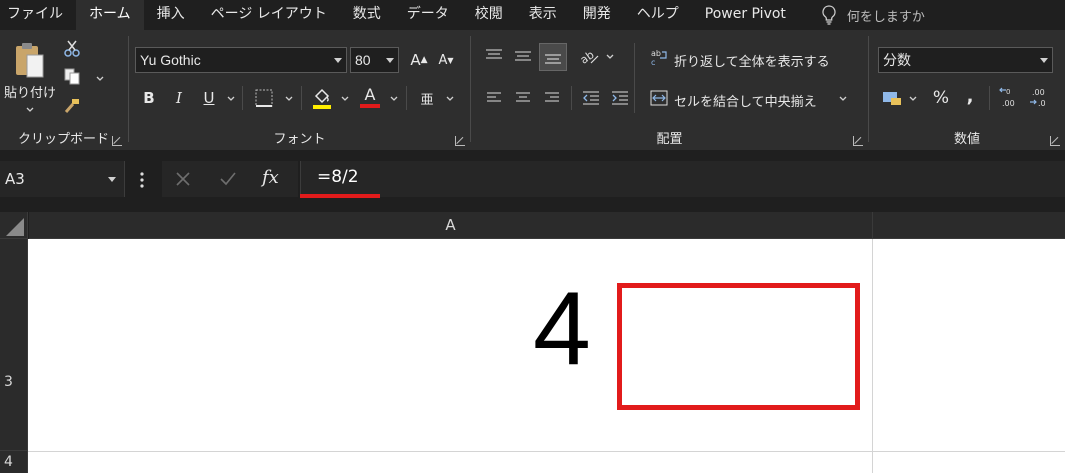  I want to click on name-box-arrow-icon, so click(112, 179).